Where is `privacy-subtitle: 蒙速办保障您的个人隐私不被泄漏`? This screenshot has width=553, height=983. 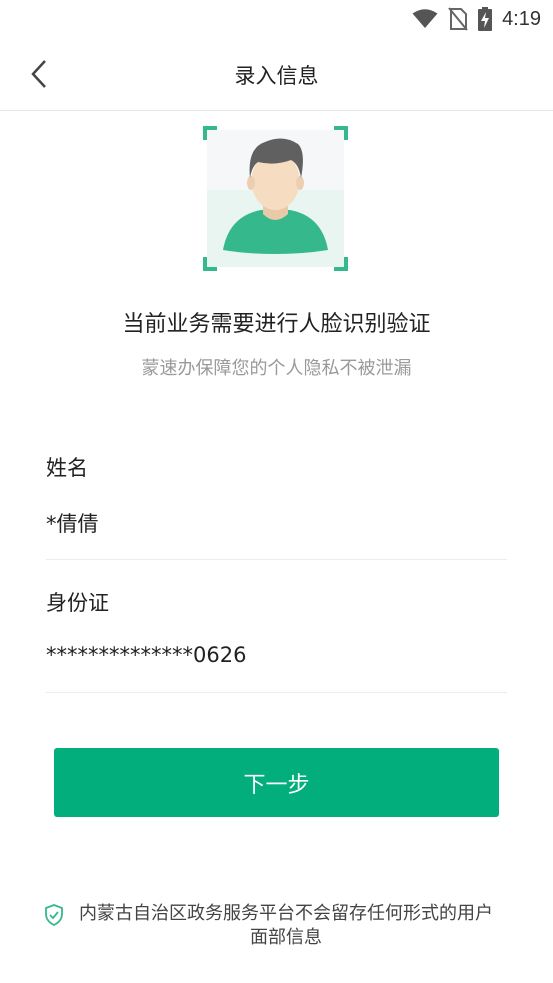
privacy-subtitle: 蒙速办保障您的个人隐私不被泄漏 is located at coordinates (276, 368).